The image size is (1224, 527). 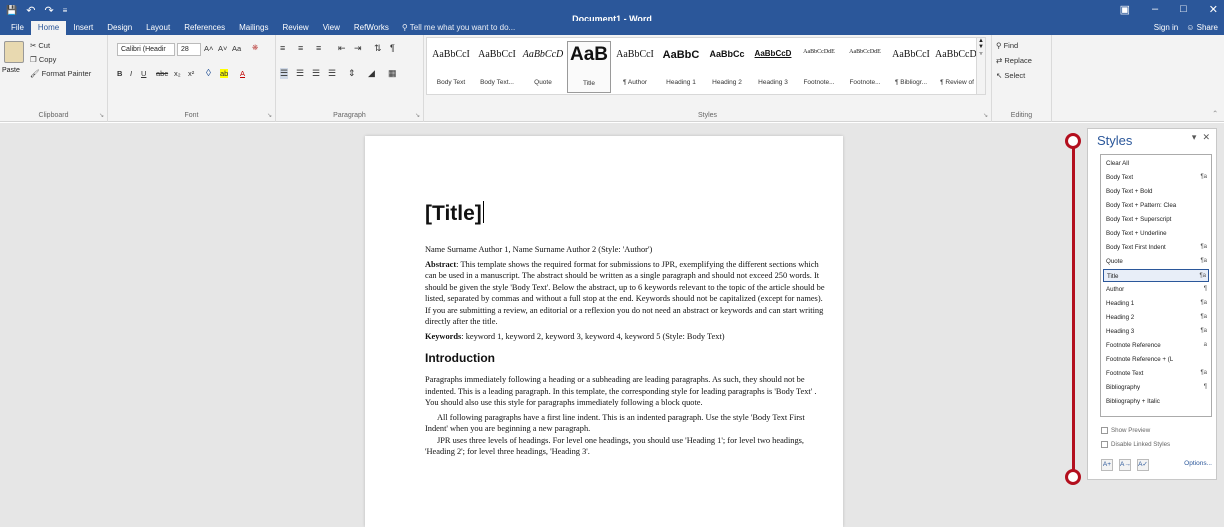 What do you see at coordinates (773, 67) in the screenshot?
I see `style-heading-3: AaBbCcD Heading 3` at bounding box center [773, 67].